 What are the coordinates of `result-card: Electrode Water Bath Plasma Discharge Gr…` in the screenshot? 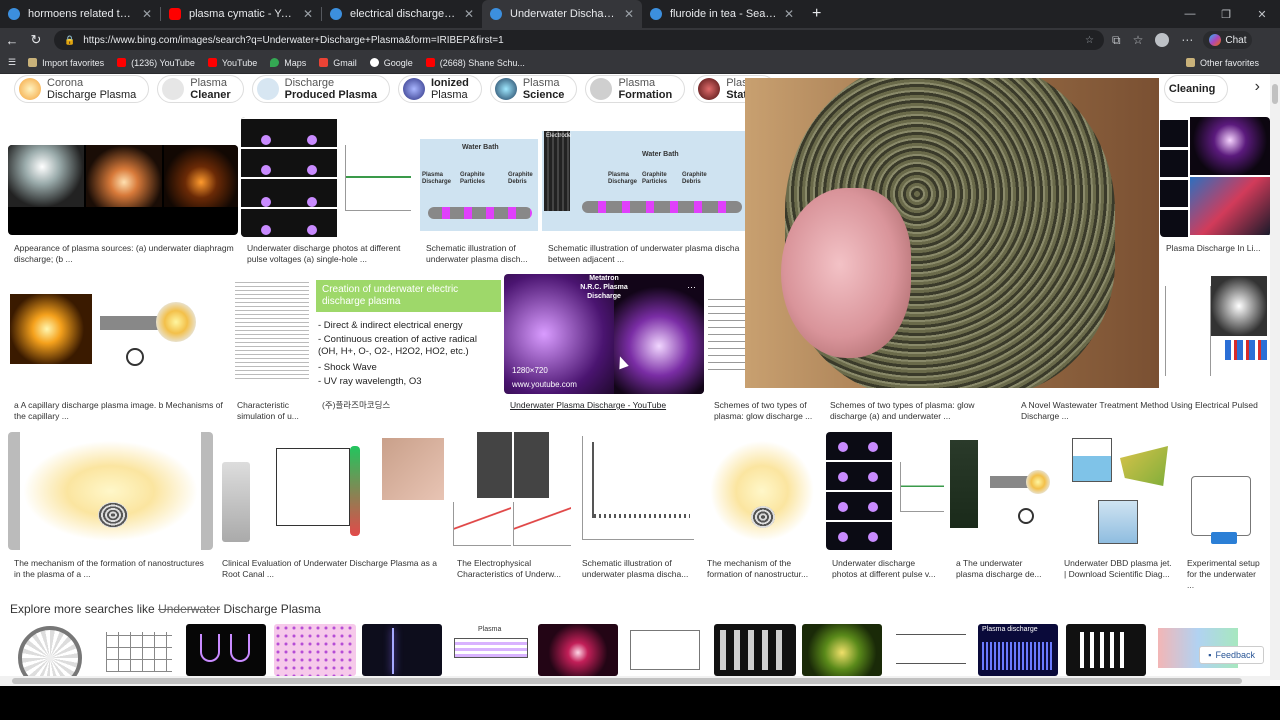 It's located at (643, 192).